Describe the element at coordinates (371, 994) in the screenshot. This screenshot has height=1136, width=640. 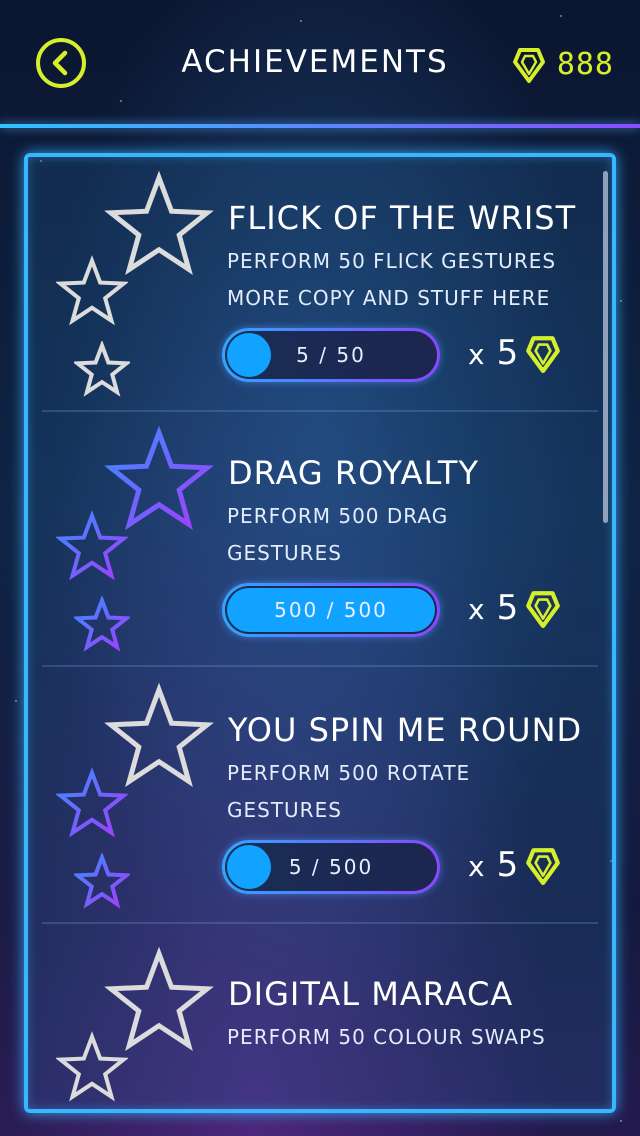
I see `achievement-title: DIGITAL MARACA` at that location.